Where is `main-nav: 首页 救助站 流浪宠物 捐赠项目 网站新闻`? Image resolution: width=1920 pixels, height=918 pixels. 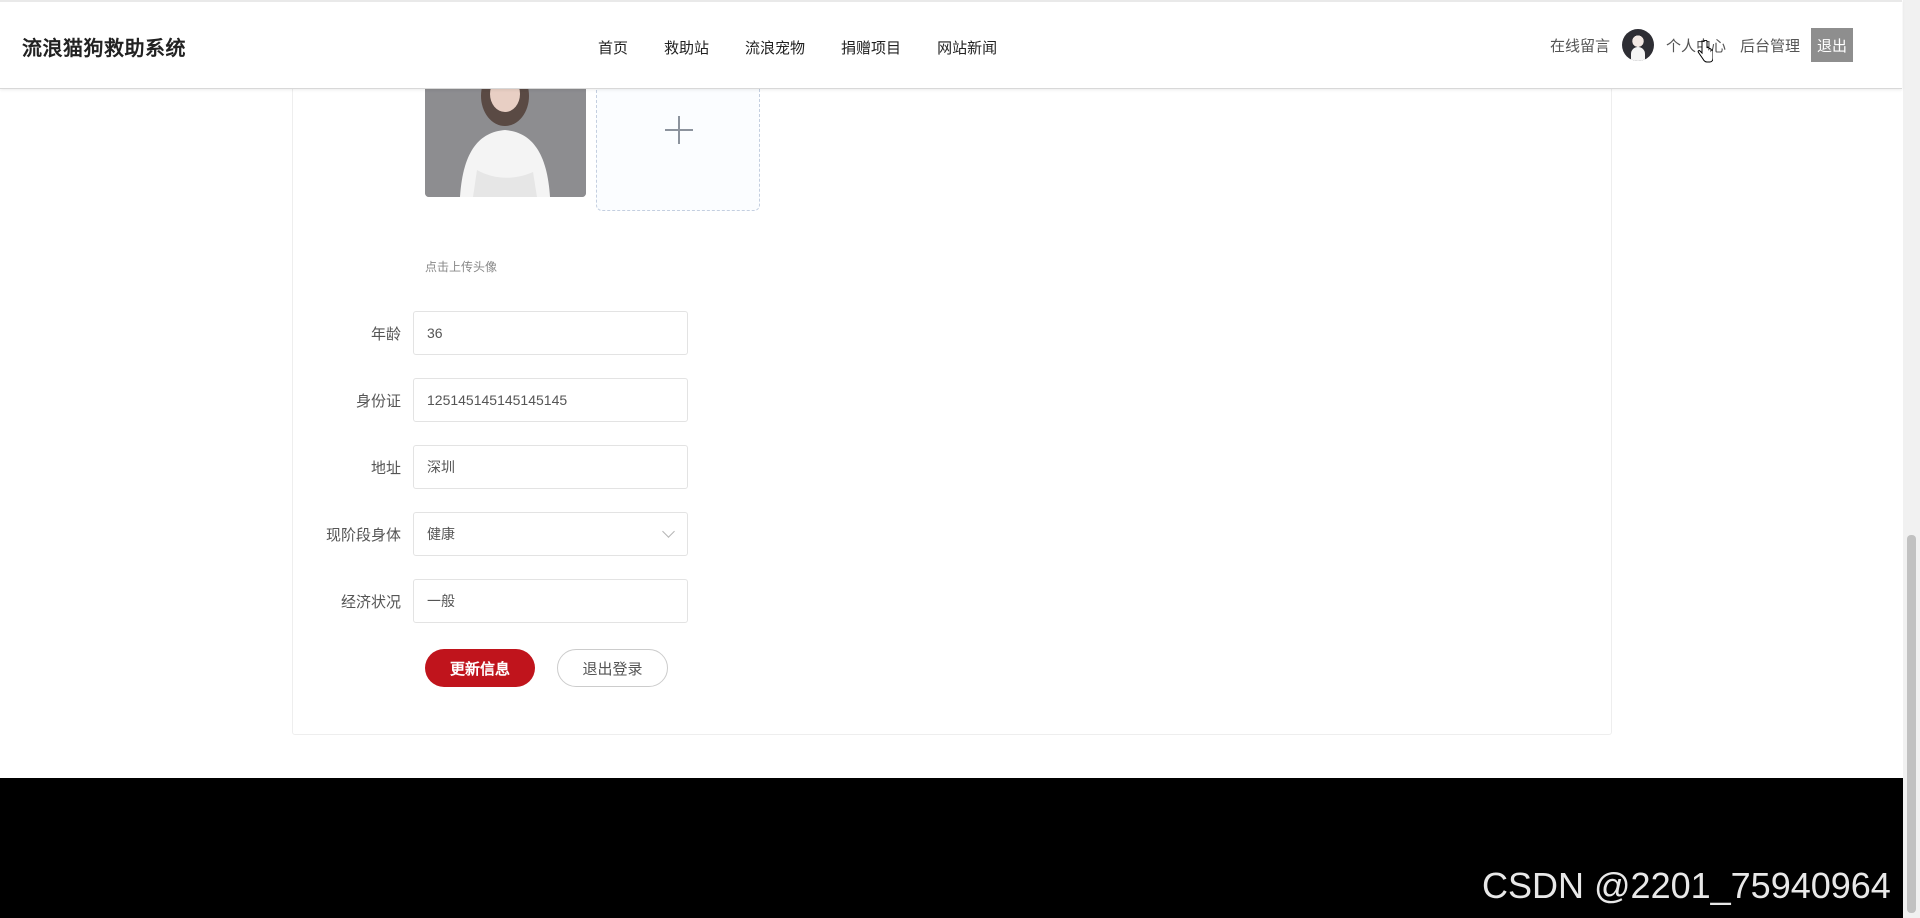 main-nav: 首页 救助站 流浪宠物 捐赠项目 网站新闻 is located at coordinates (815, 47).